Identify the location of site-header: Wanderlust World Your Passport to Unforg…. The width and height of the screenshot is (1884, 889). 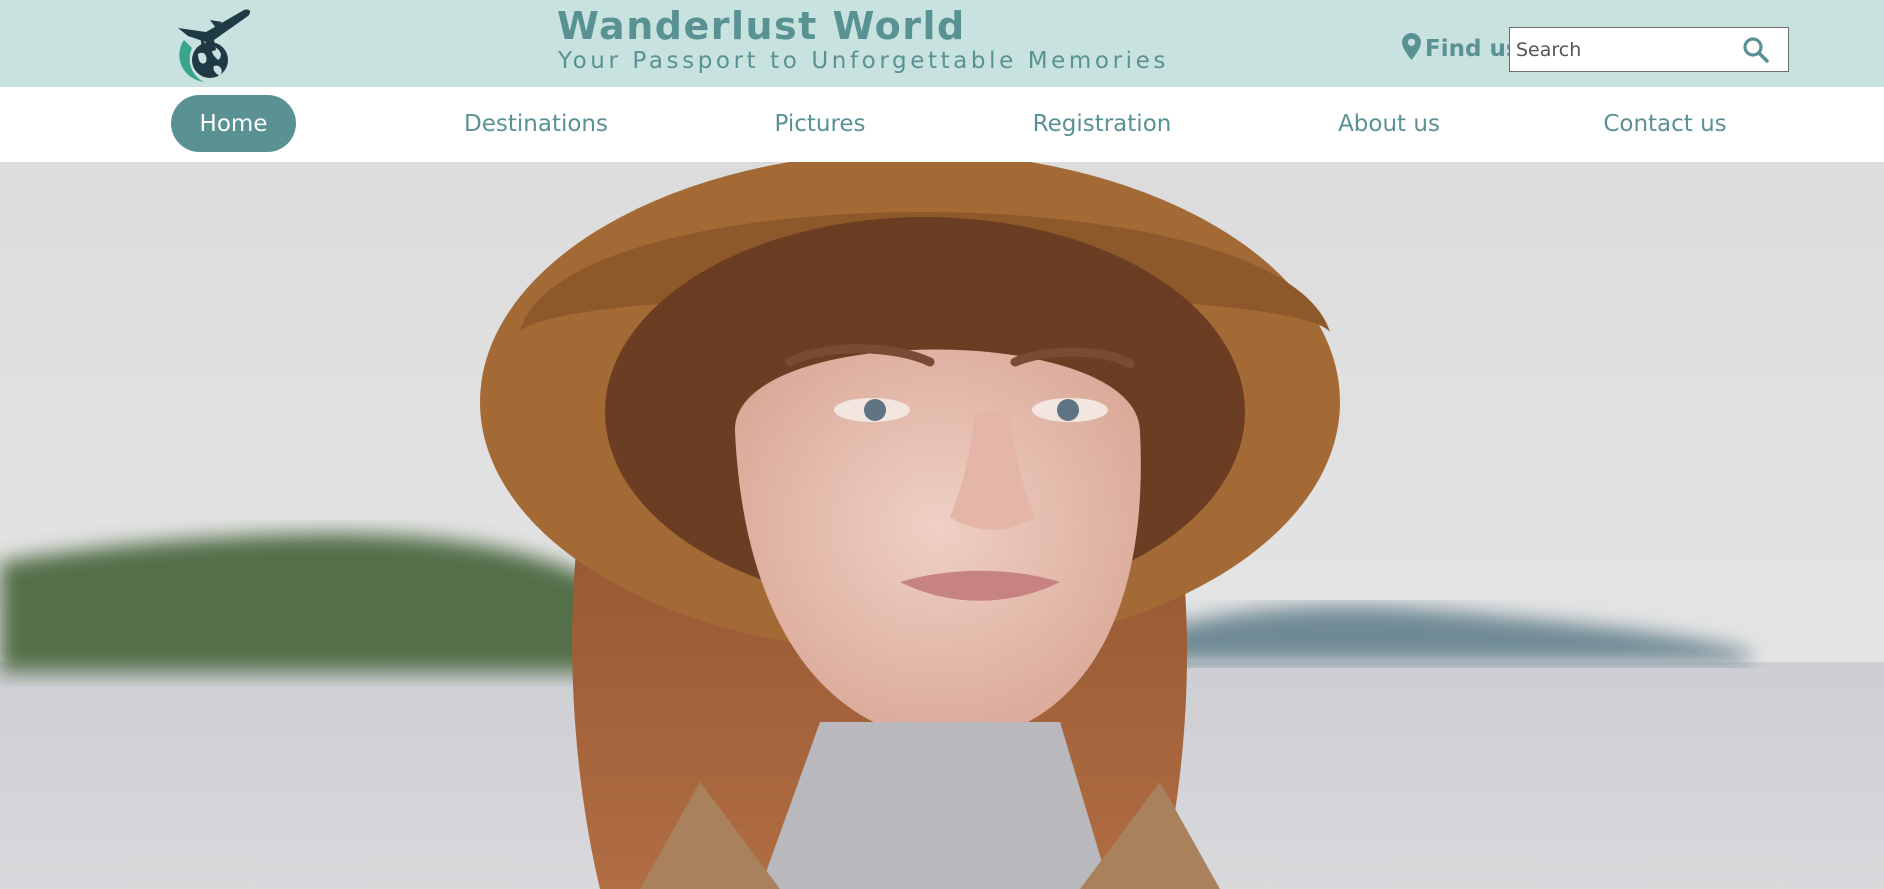
(942, 43).